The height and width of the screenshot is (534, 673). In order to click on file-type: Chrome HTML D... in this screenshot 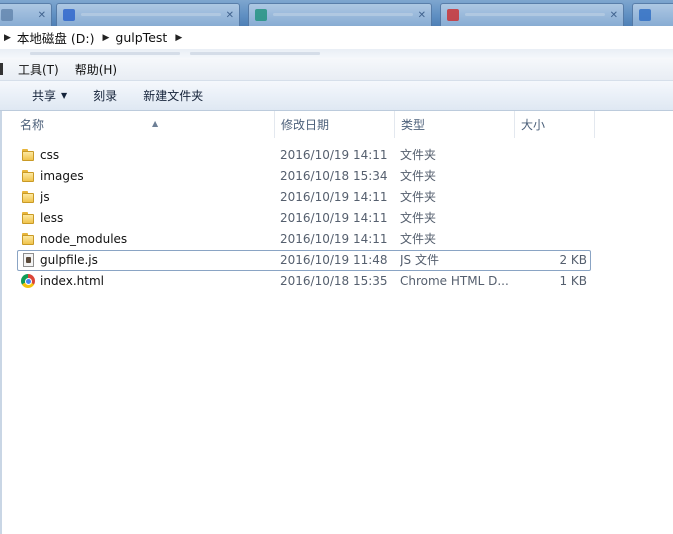, I will do `click(454, 281)`.